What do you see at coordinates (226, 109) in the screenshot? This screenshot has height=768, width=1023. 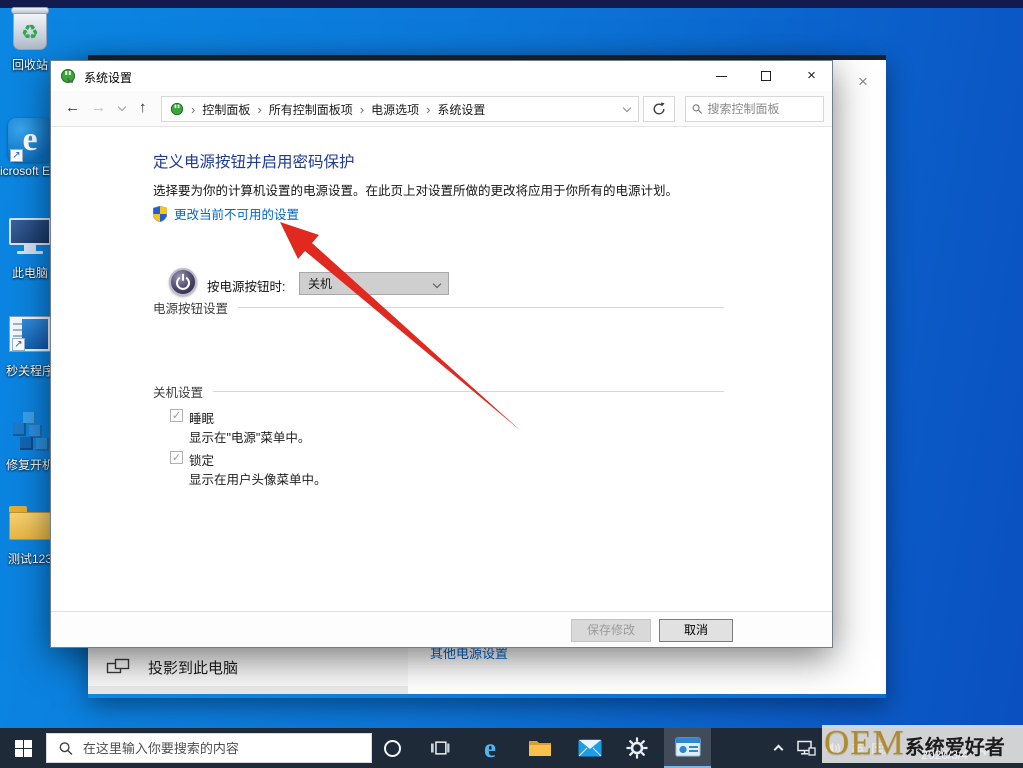 I see `breadcrumb-control-panel: 控制面板` at bounding box center [226, 109].